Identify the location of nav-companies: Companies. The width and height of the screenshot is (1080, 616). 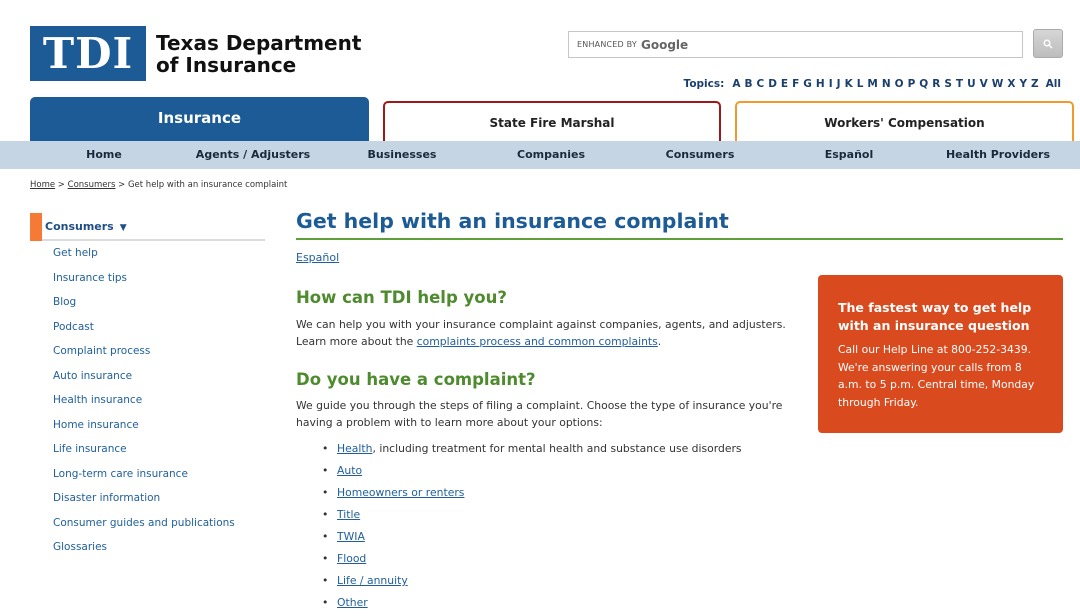
(551, 155).